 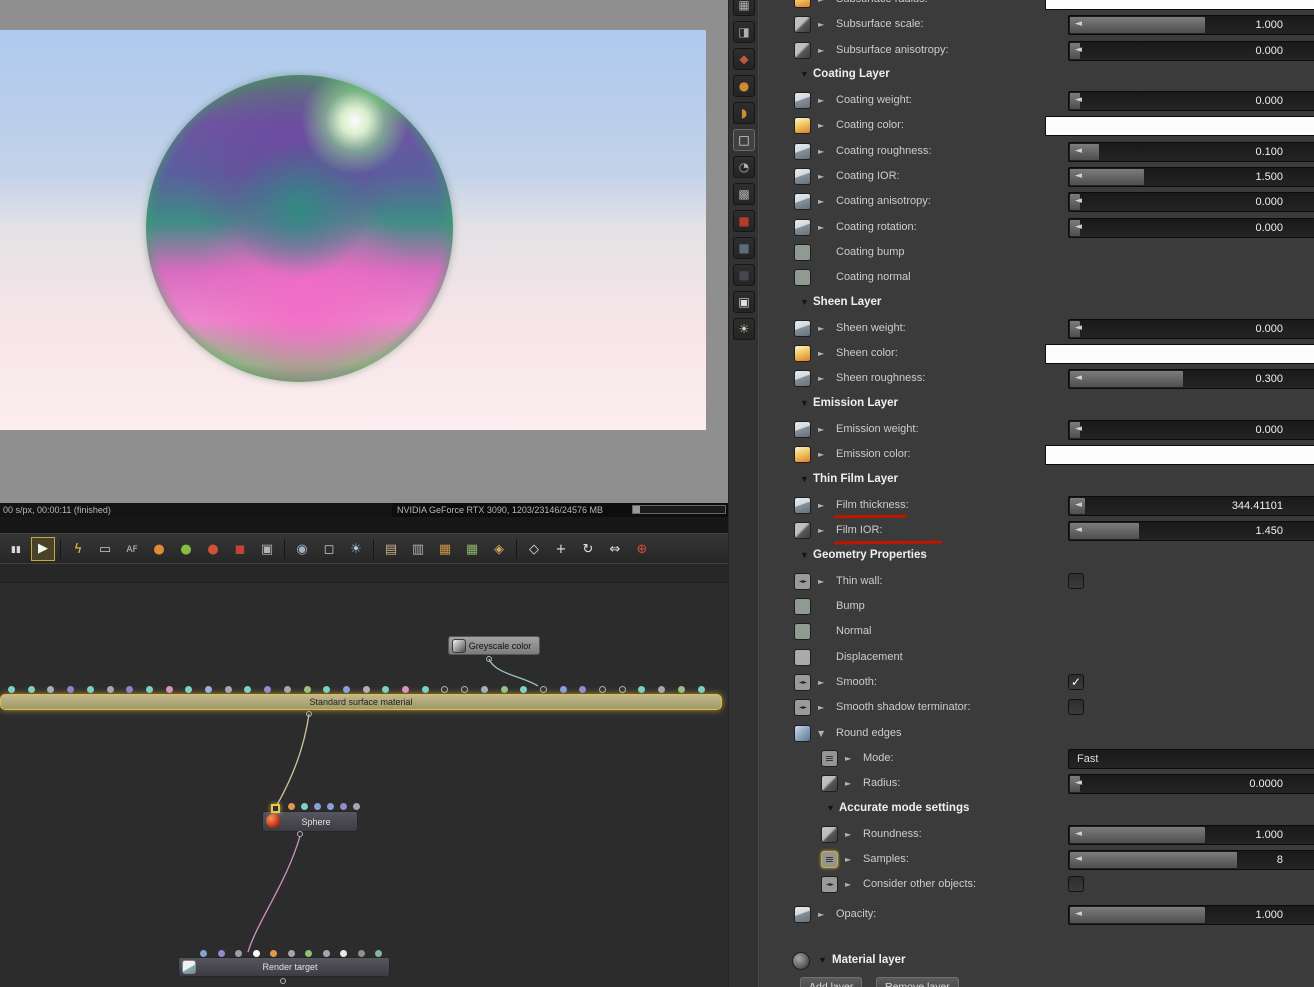 What do you see at coordinates (1191, 101) in the screenshot?
I see `coating-weight-slider: ◄ 0.000` at bounding box center [1191, 101].